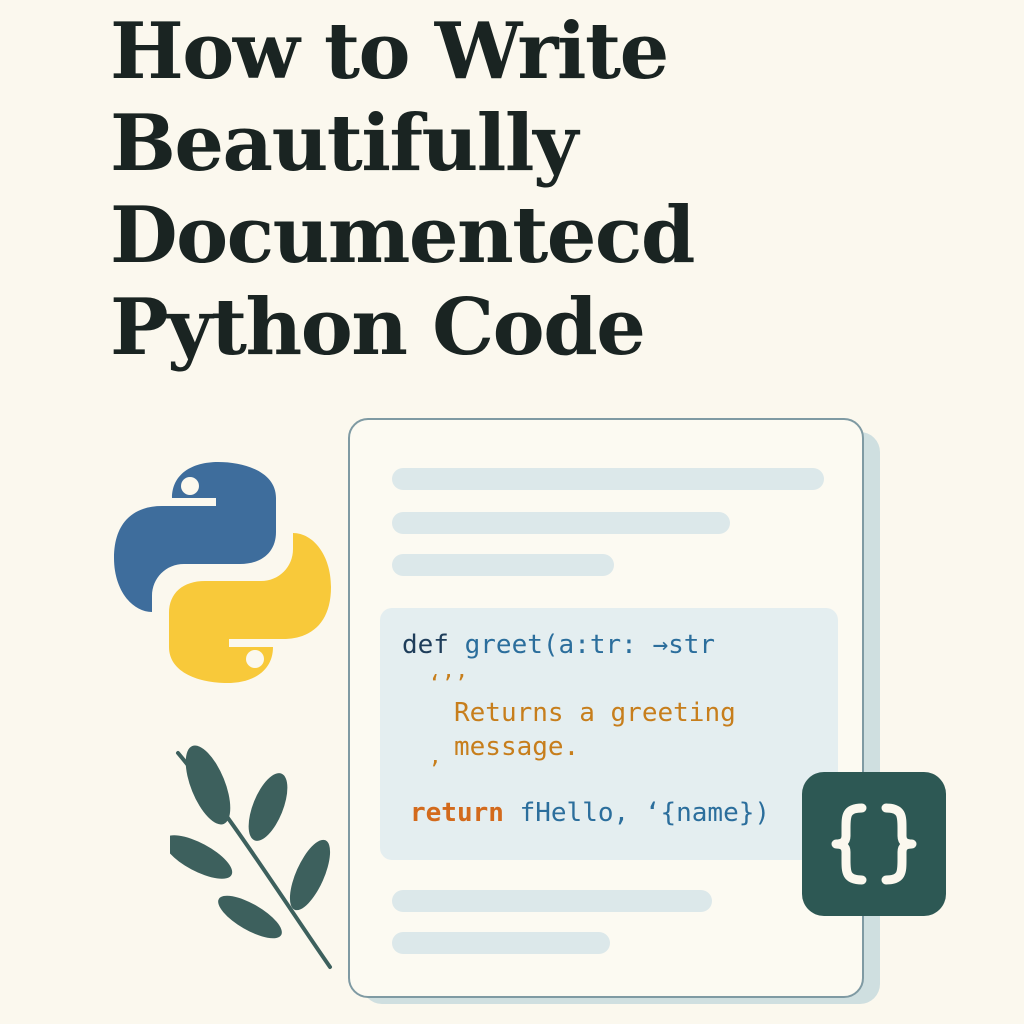 The width and height of the screenshot is (1024, 1024). What do you see at coordinates (448, 684) in the screenshot?
I see `docstring-open: ‘’’` at bounding box center [448, 684].